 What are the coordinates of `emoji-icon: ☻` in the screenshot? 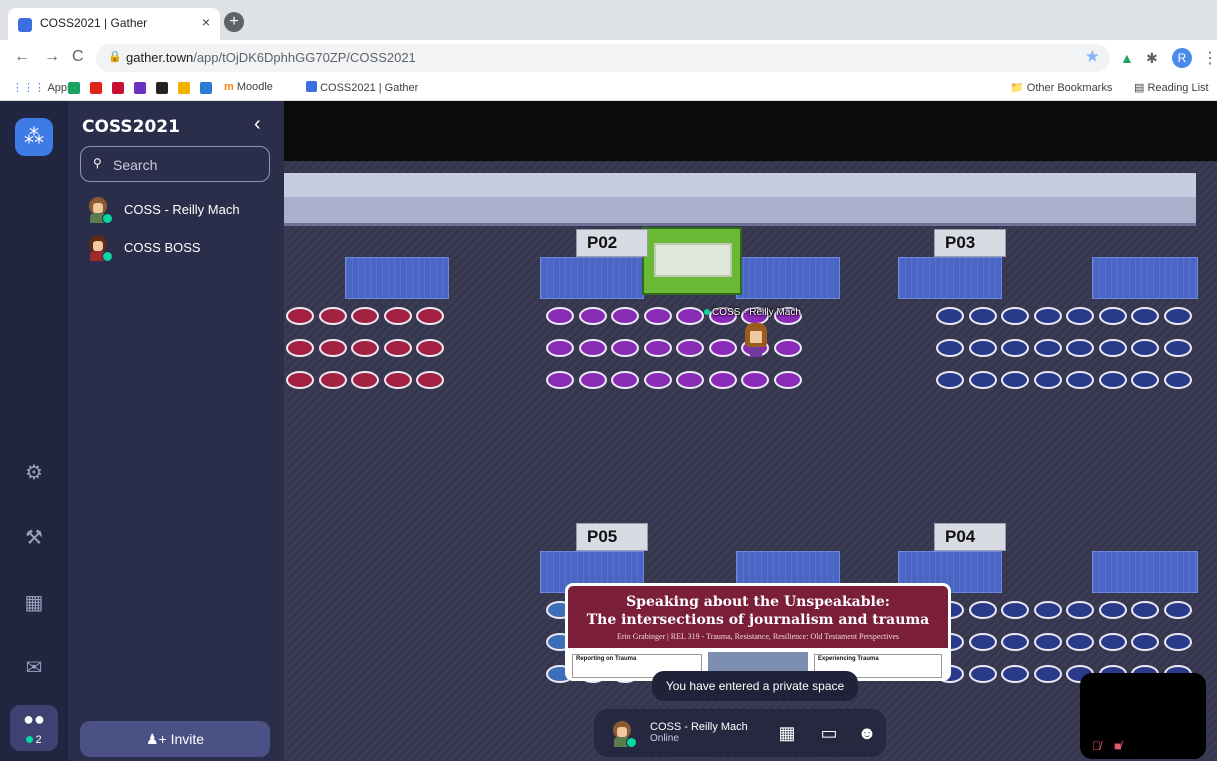 It's located at (867, 733).